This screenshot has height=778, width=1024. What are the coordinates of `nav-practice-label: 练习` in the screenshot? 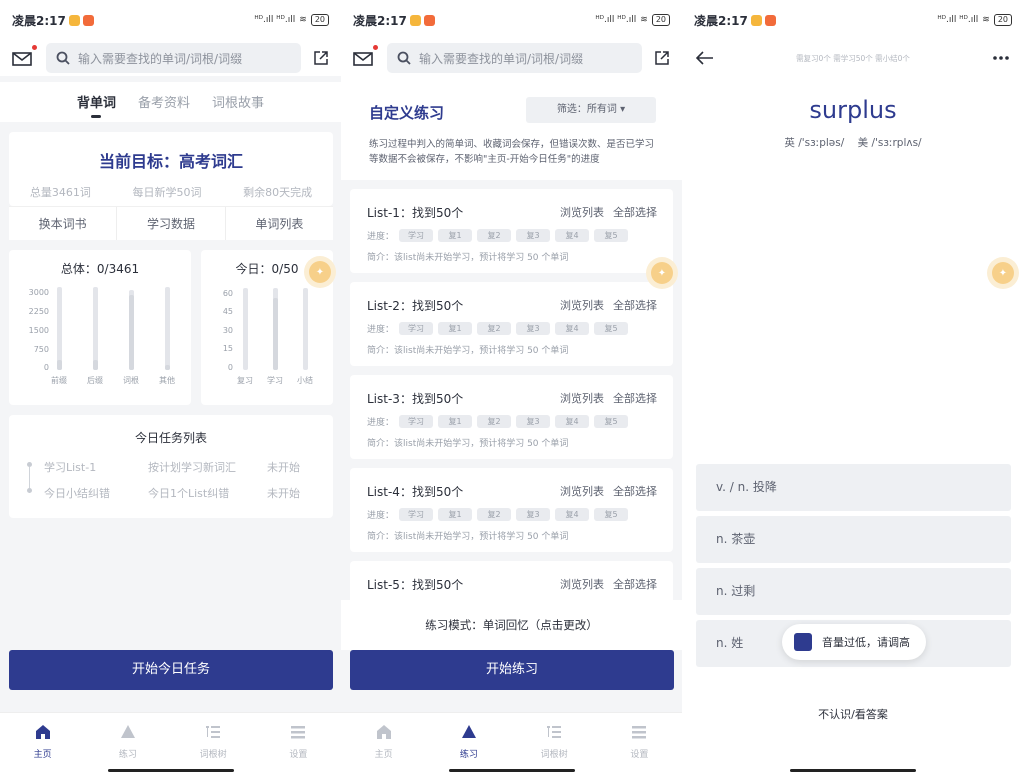 It's located at (127, 755).